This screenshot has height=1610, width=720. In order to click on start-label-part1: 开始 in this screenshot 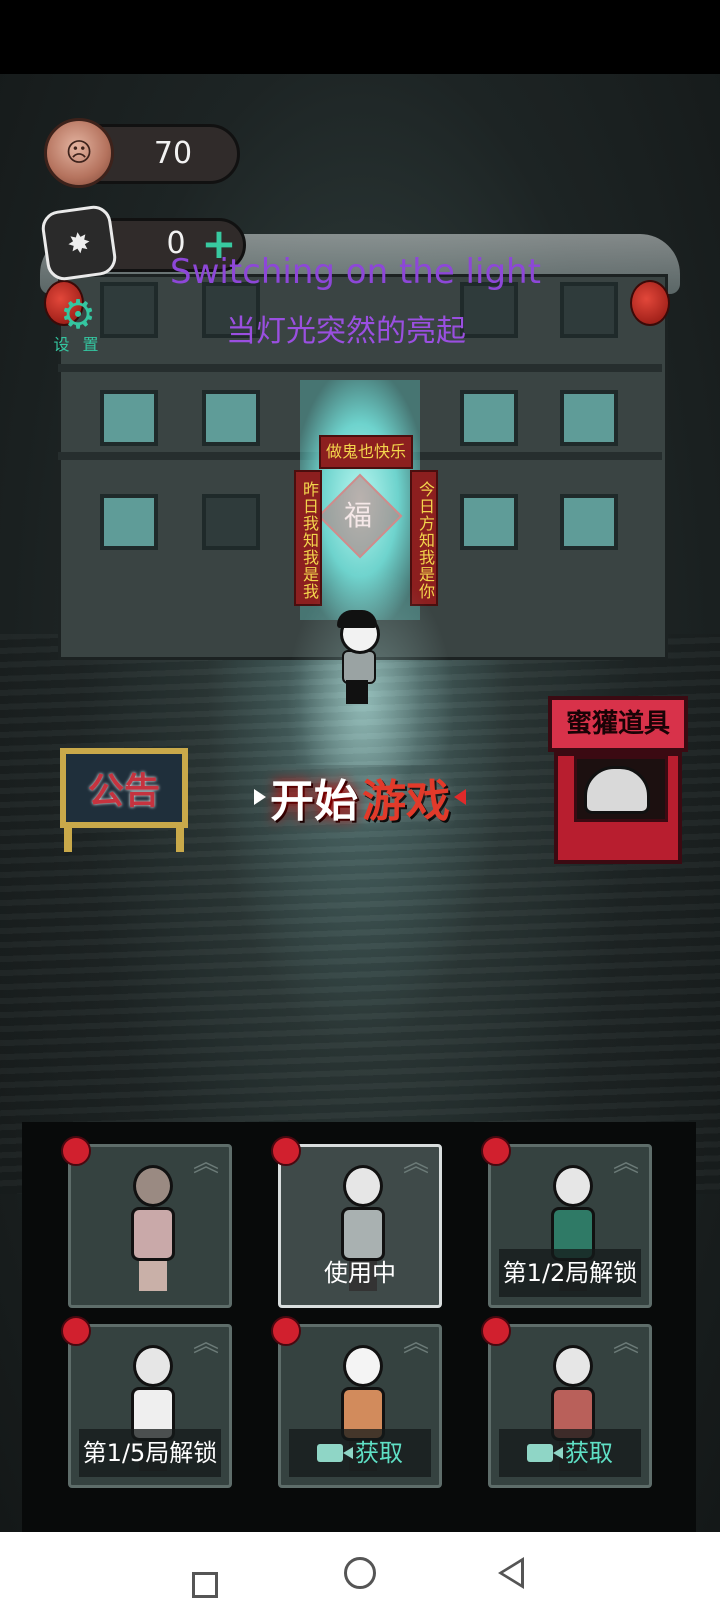, I will do `click(314, 801)`.